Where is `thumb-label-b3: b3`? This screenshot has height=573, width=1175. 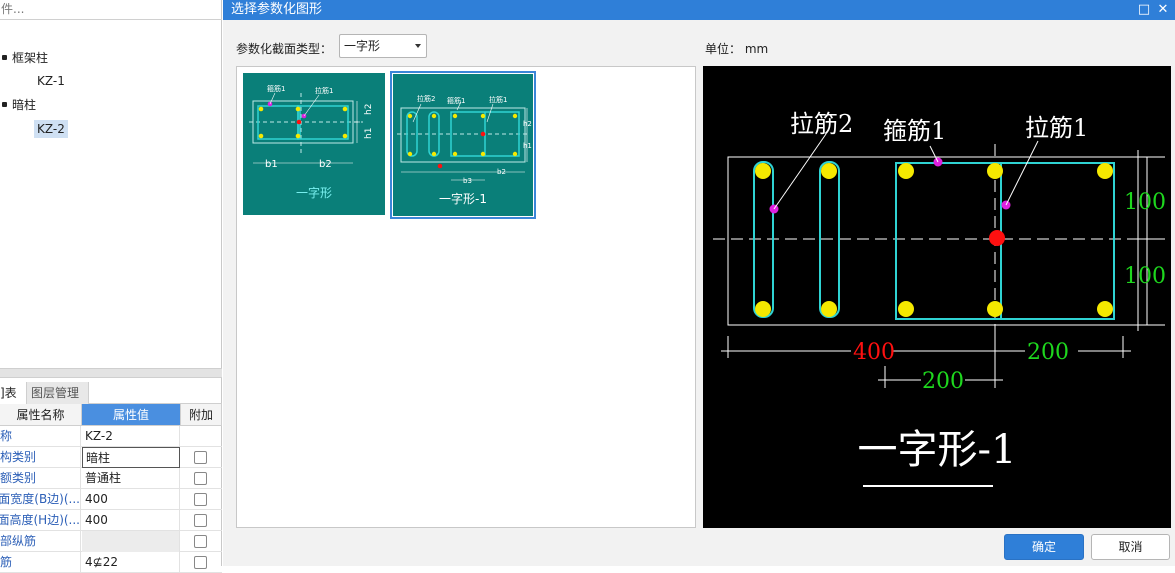 thumb-label-b3: b3 is located at coordinates (467, 181).